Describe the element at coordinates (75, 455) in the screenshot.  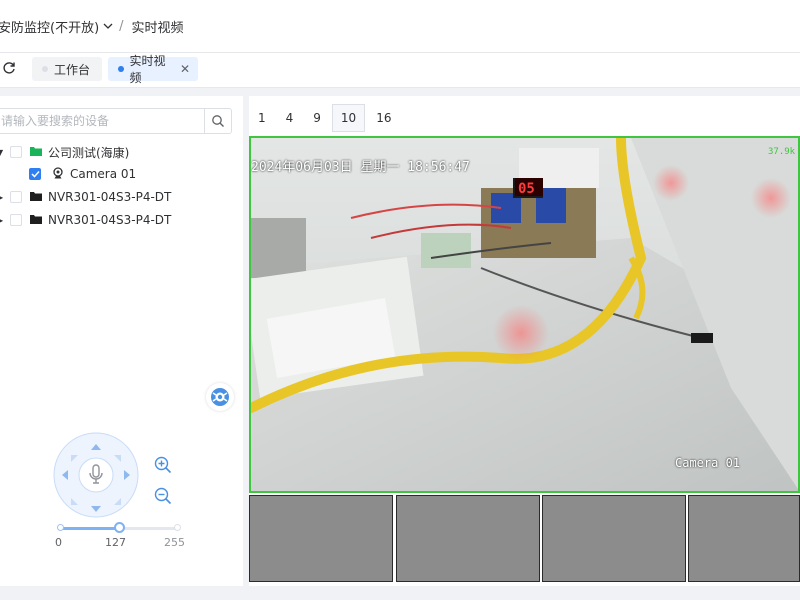
I see `ptz-upleft-button` at that location.